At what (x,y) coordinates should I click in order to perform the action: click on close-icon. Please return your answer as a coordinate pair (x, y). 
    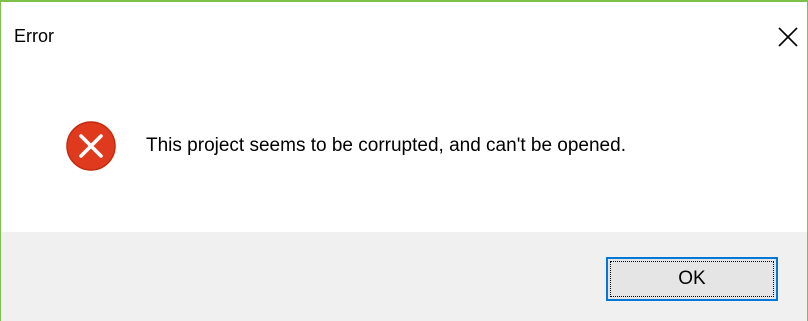
    Looking at the image, I should click on (788, 37).